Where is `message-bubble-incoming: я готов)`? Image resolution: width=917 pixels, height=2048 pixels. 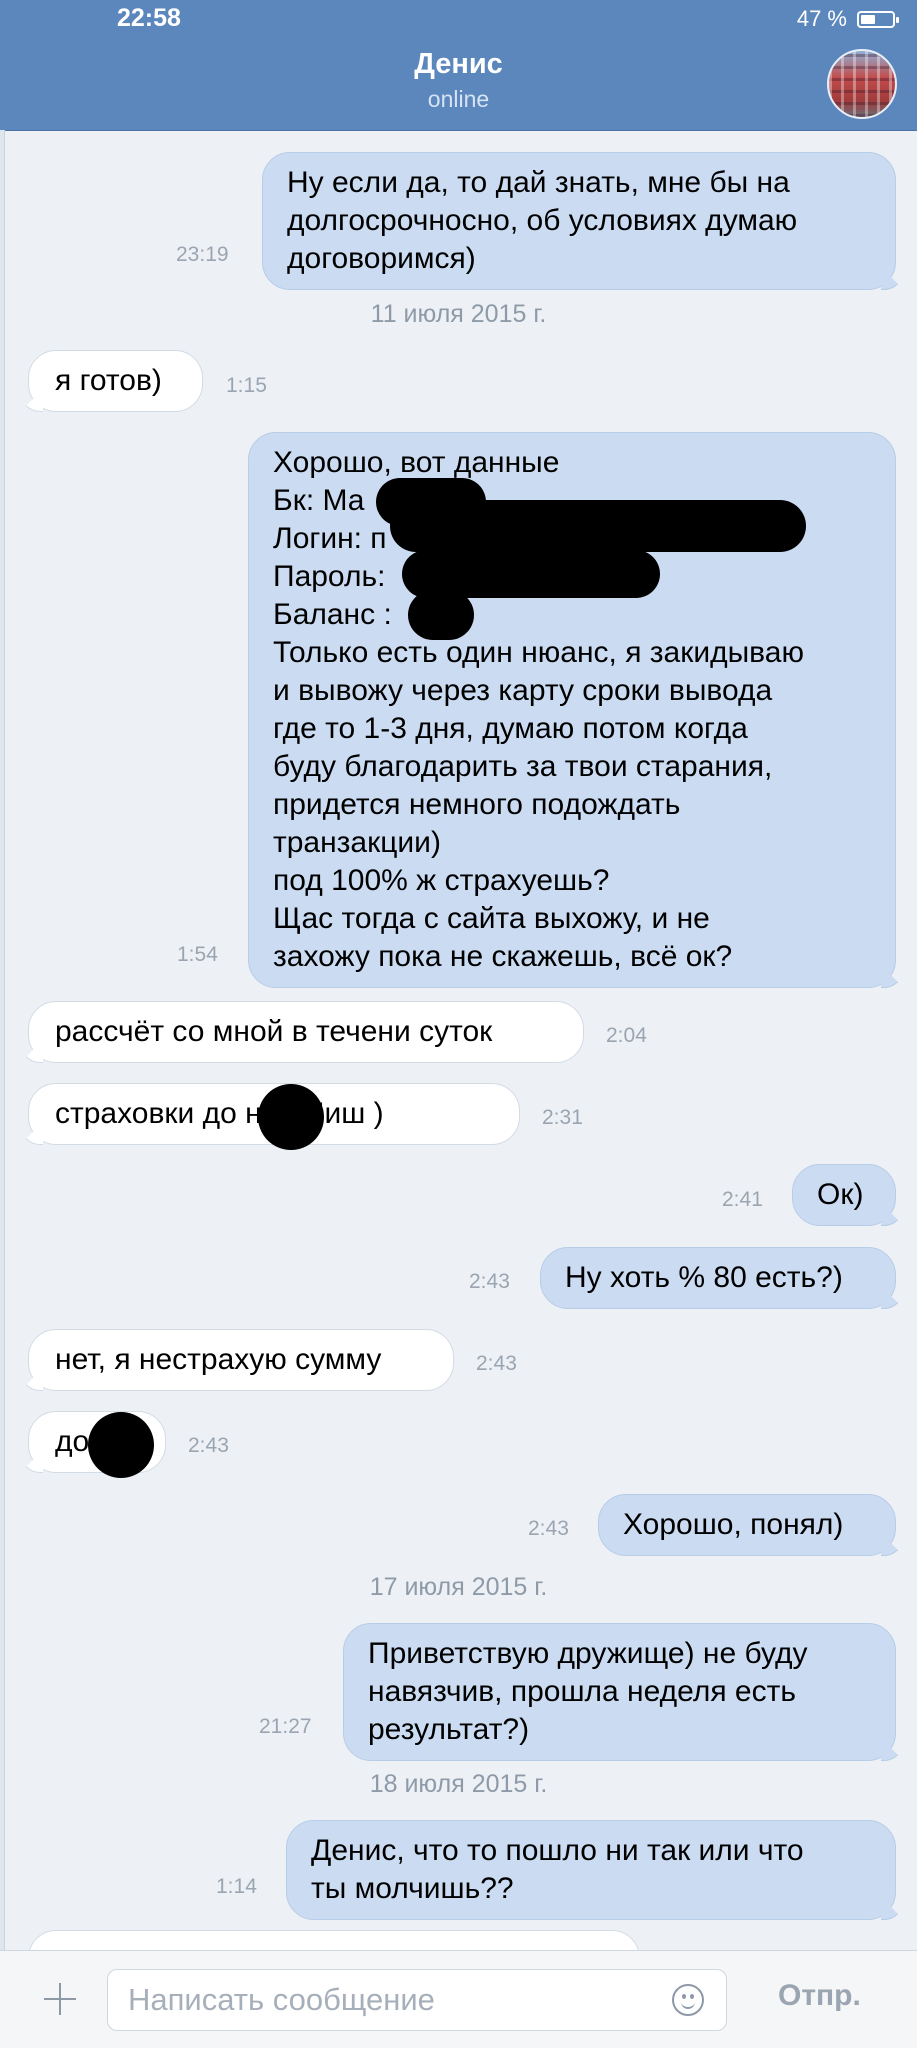 message-bubble-incoming: я готов) is located at coordinates (115, 381).